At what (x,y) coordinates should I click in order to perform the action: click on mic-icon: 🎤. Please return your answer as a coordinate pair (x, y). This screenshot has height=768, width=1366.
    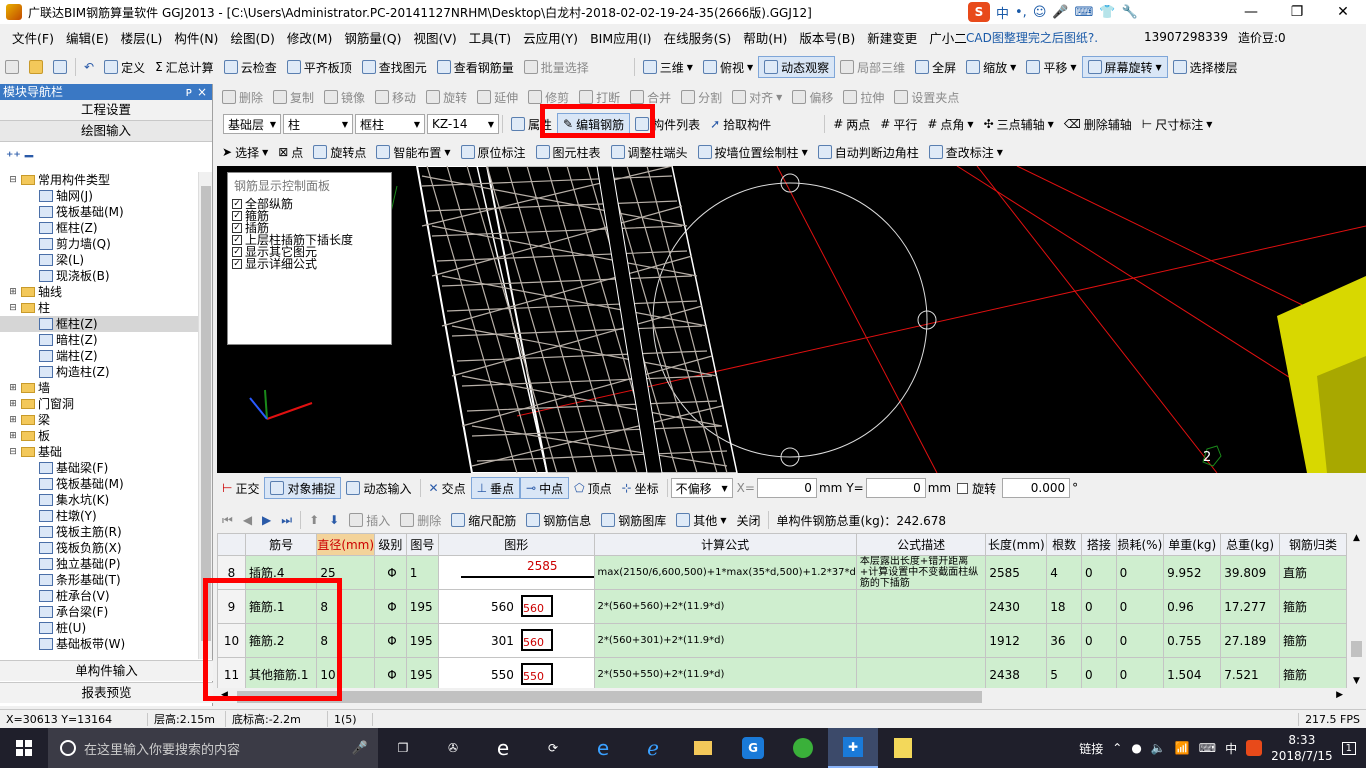
    Looking at the image, I should click on (360, 748).